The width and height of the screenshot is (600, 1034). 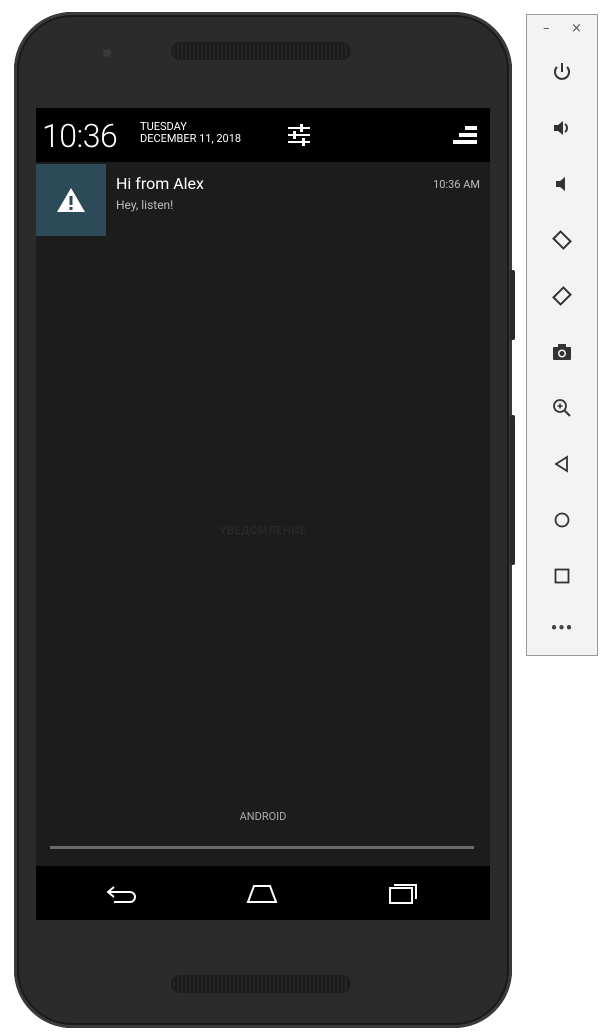 I want to click on home-icon, so click(x=562, y=520).